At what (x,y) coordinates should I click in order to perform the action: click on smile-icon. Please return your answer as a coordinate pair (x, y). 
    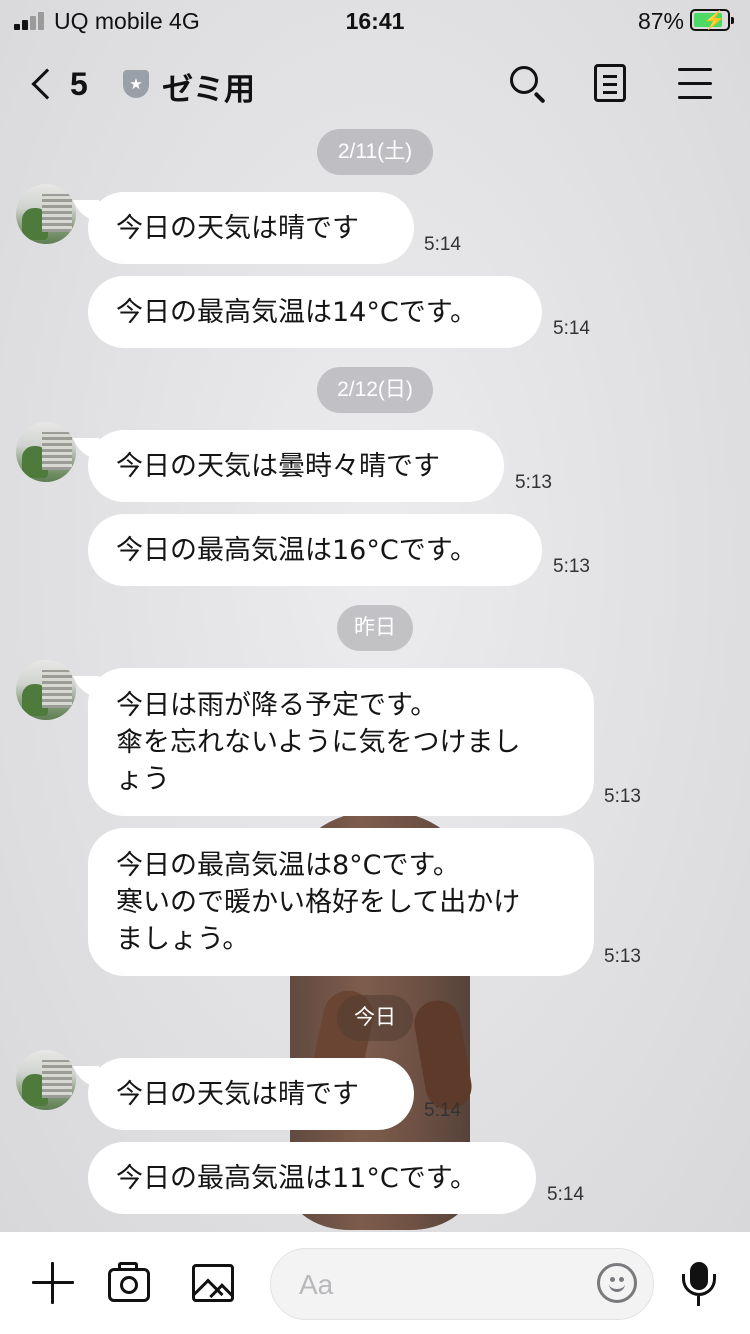
    Looking at the image, I should click on (617, 1283).